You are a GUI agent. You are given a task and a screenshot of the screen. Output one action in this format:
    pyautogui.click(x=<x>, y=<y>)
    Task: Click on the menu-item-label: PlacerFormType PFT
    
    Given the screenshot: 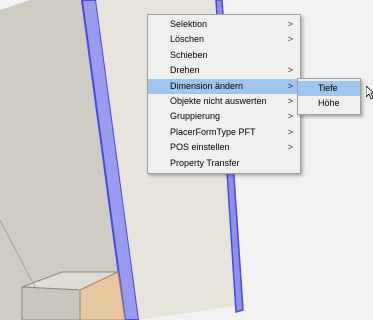 What is the action you would take?
    pyautogui.click(x=213, y=131)
    